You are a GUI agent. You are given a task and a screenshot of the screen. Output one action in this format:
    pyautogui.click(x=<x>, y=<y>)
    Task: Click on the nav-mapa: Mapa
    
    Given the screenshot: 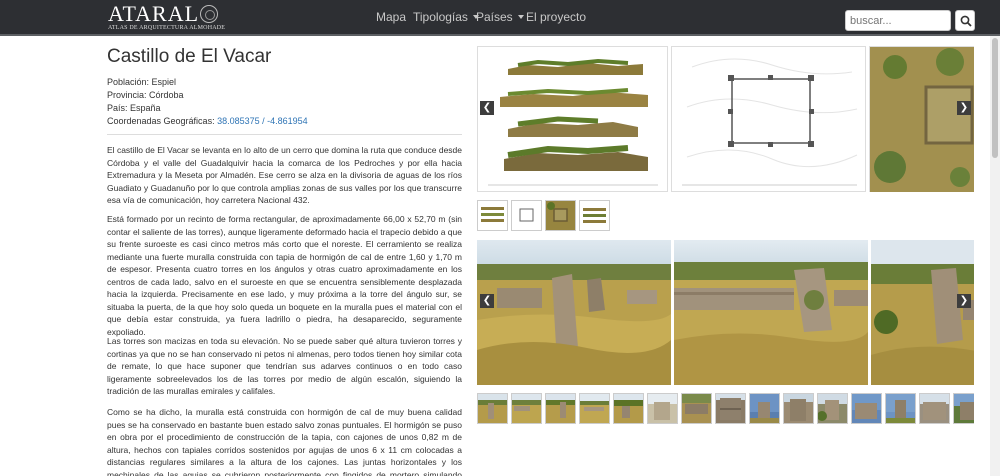 What is the action you would take?
    pyautogui.click(x=391, y=17)
    